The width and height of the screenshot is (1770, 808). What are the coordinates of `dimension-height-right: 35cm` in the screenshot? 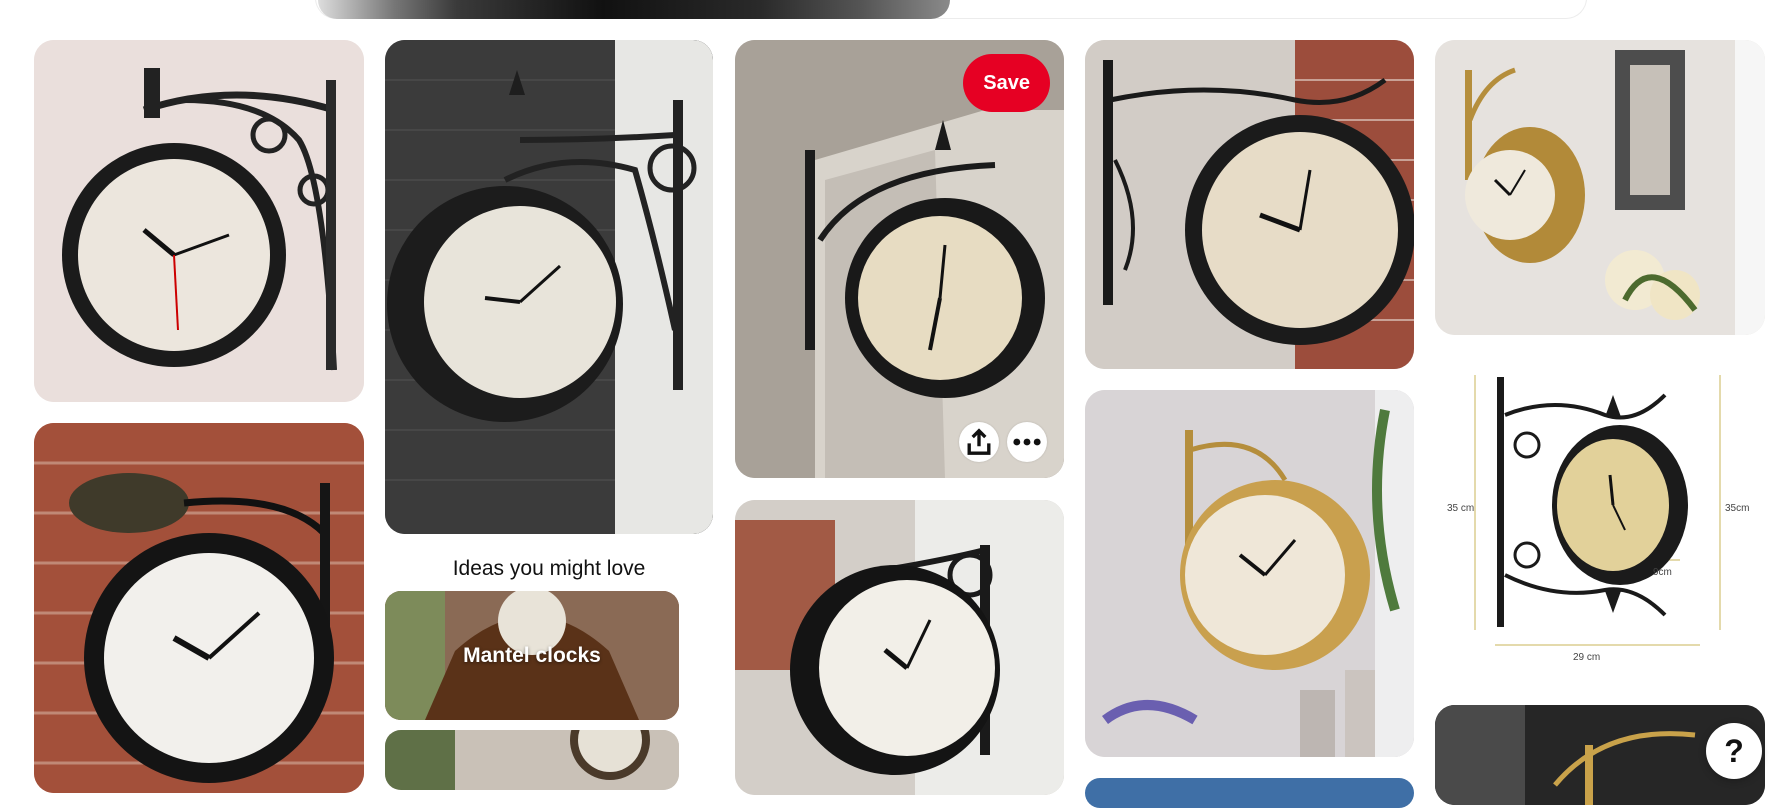 It's located at (1737, 508).